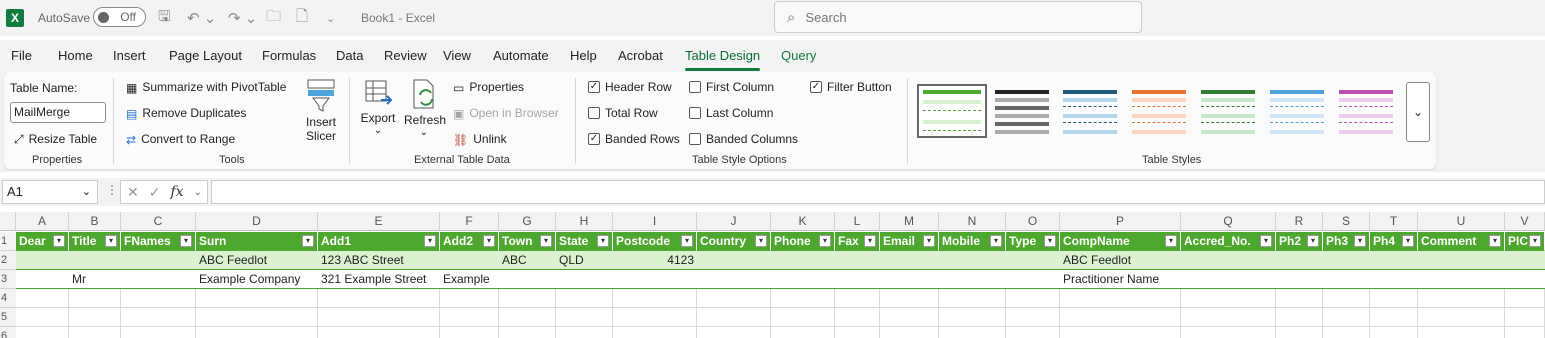 The image size is (1545, 338). What do you see at coordinates (321, 110) in the screenshot?
I see `insert-slicer-button: Insert Slicer` at bounding box center [321, 110].